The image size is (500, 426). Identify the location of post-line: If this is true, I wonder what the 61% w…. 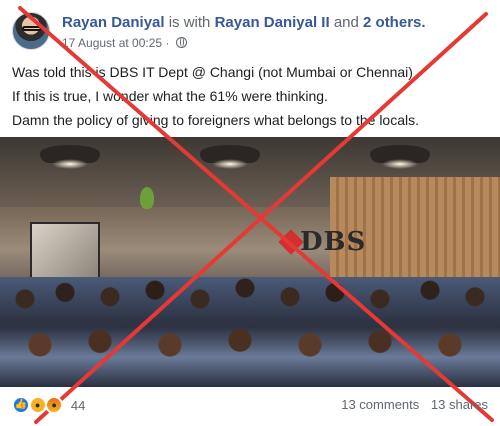
(170, 96).